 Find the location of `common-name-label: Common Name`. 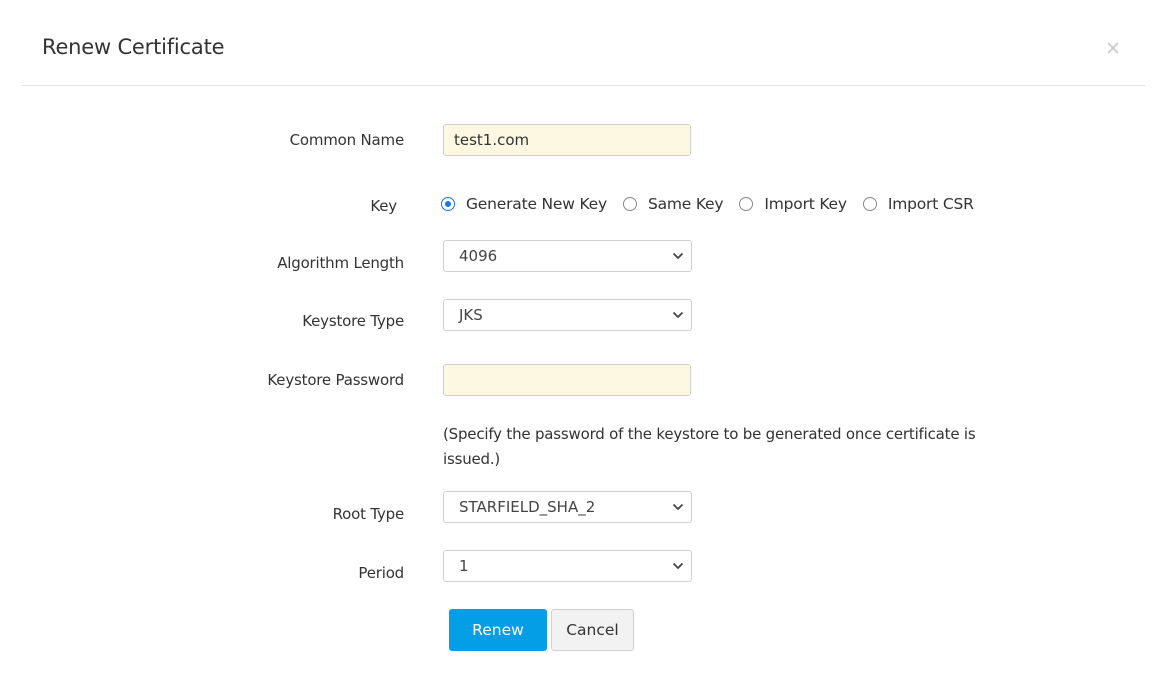

common-name-label: Common Name is located at coordinates (347, 140).